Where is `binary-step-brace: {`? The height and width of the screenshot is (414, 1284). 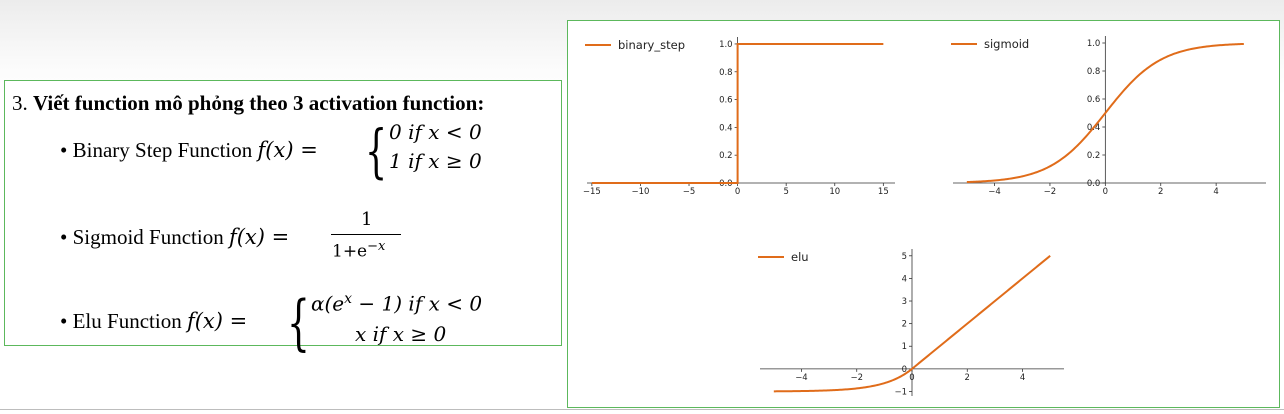 binary-step-brace: { is located at coordinates (376, 151).